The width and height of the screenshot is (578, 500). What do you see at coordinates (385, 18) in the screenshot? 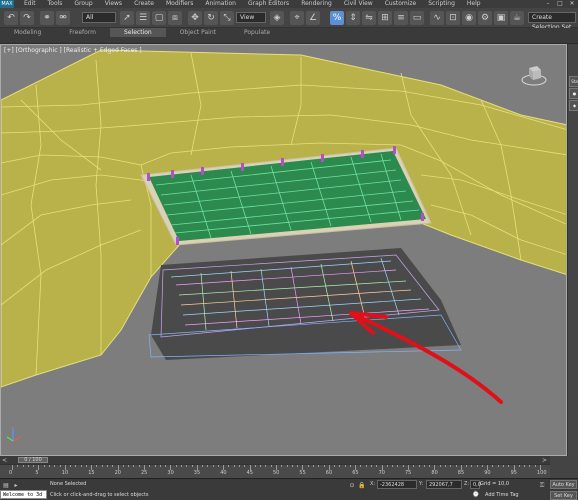
I see `align-icon: ⊞` at bounding box center [385, 18].